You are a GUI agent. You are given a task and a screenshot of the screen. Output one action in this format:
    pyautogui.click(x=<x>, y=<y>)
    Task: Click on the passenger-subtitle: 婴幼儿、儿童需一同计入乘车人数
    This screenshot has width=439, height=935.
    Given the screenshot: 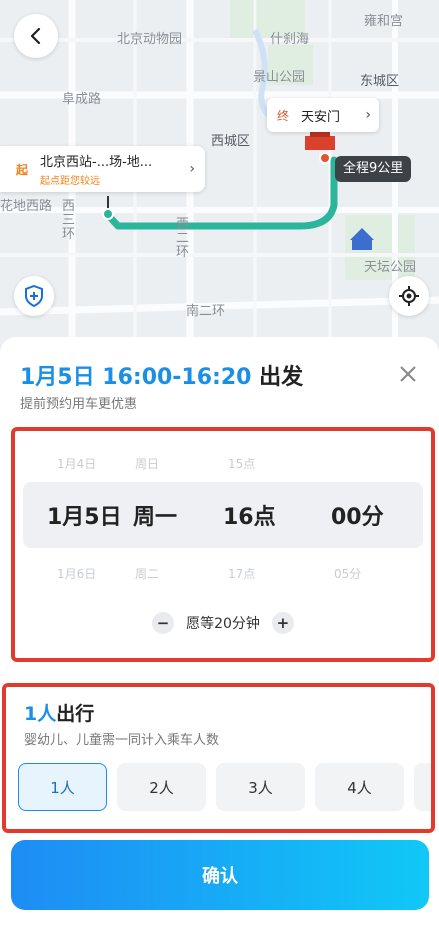 What is the action you would take?
    pyautogui.click(x=122, y=740)
    